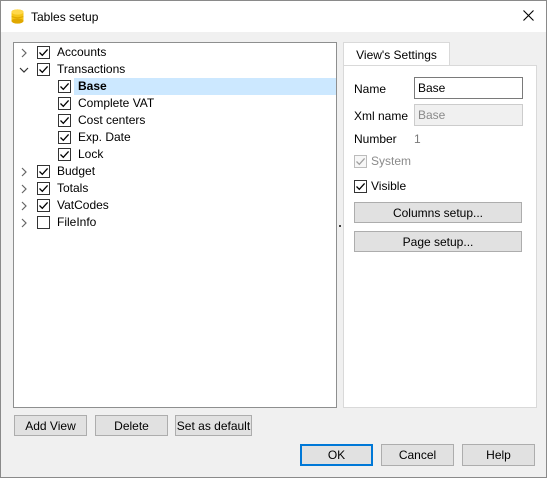 The width and height of the screenshot is (547, 478). I want to click on tree-item: Cost centers, so click(175, 120).